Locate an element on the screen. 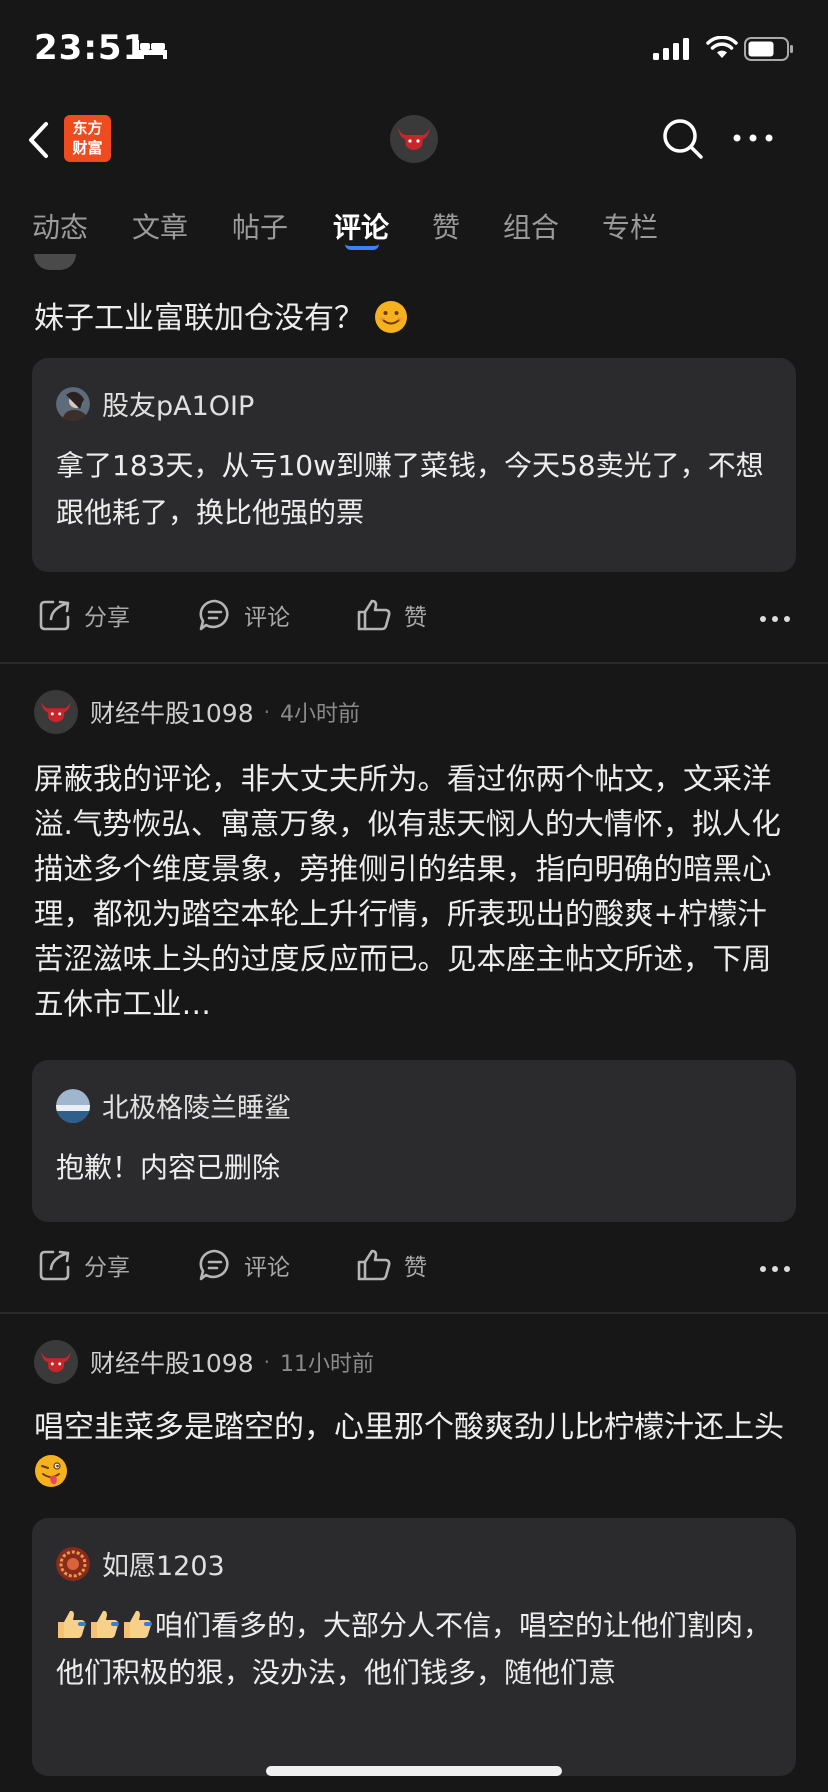 The height and width of the screenshot is (1792, 828). post-time: 11小时前 is located at coordinates (326, 1364).